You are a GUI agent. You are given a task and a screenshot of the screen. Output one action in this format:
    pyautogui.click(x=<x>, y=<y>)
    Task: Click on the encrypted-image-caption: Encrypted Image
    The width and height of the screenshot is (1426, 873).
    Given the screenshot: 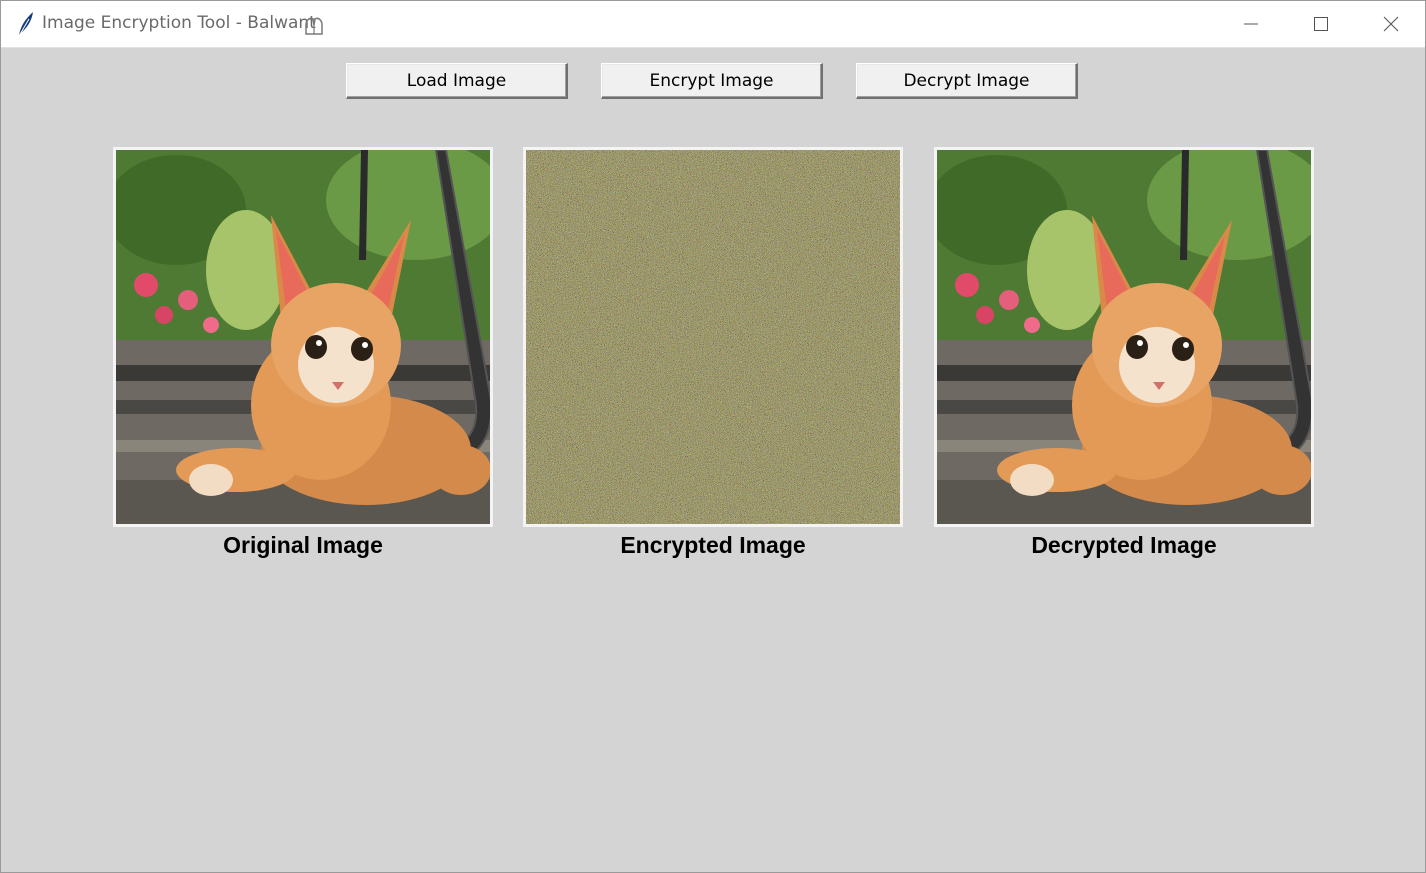 What is the action you would take?
    pyautogui.click(x=713, y=545)
    